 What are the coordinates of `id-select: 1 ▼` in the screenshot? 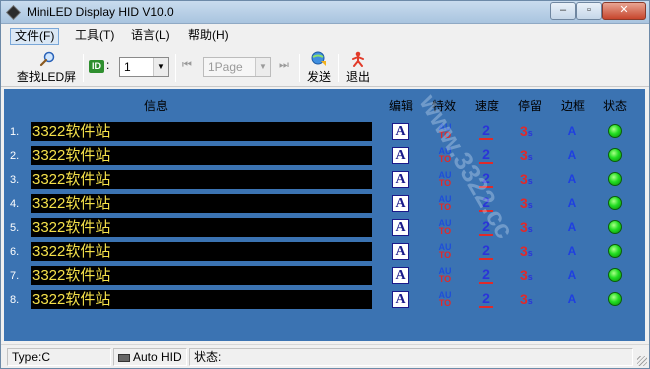 It's located at (144, 67).